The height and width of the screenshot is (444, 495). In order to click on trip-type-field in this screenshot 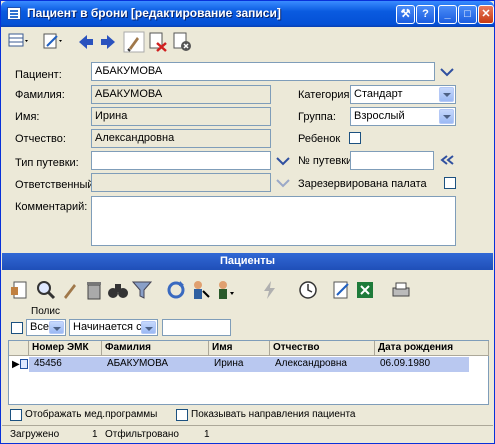, I will do `click(181, 160)`.